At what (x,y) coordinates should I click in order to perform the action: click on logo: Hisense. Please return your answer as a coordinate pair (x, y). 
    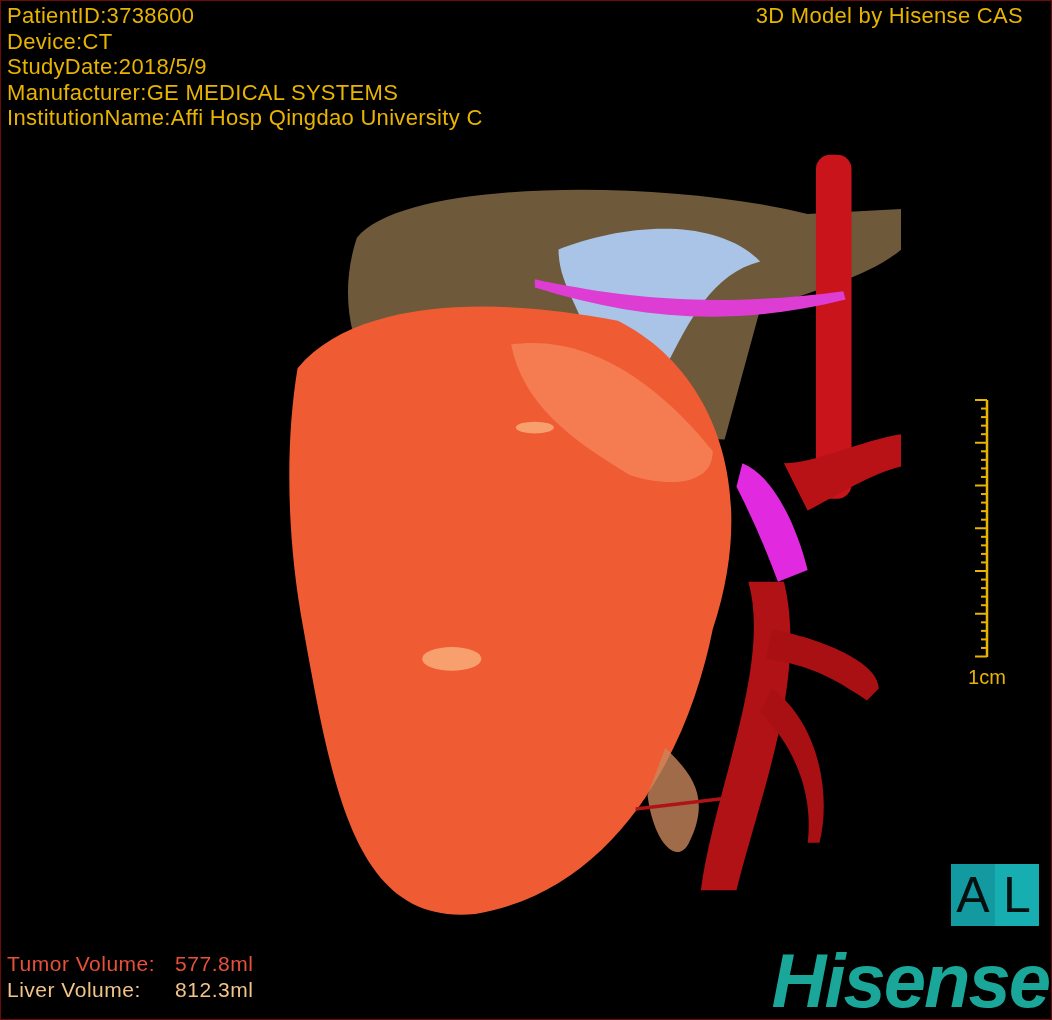
    Looking at the image, I should click on (910, 981).